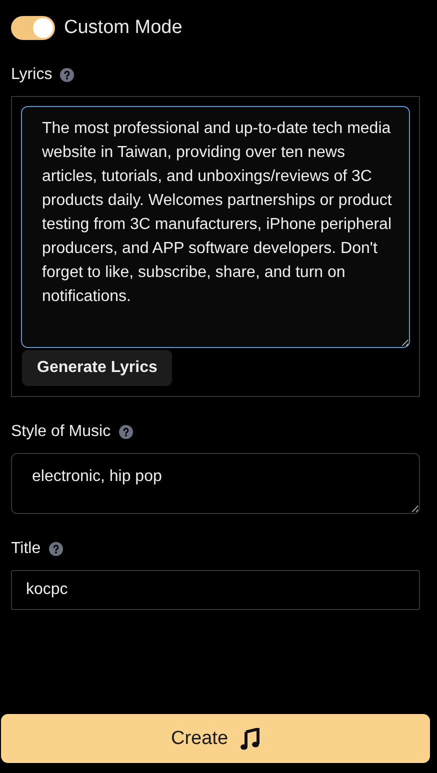 This screenshot has height=773, width=437. What do you see at coordinates (97, 368) in the screenshot?
I see `generate-lyrics-button: Generate Lyrics` at bounding box center [97, 368].